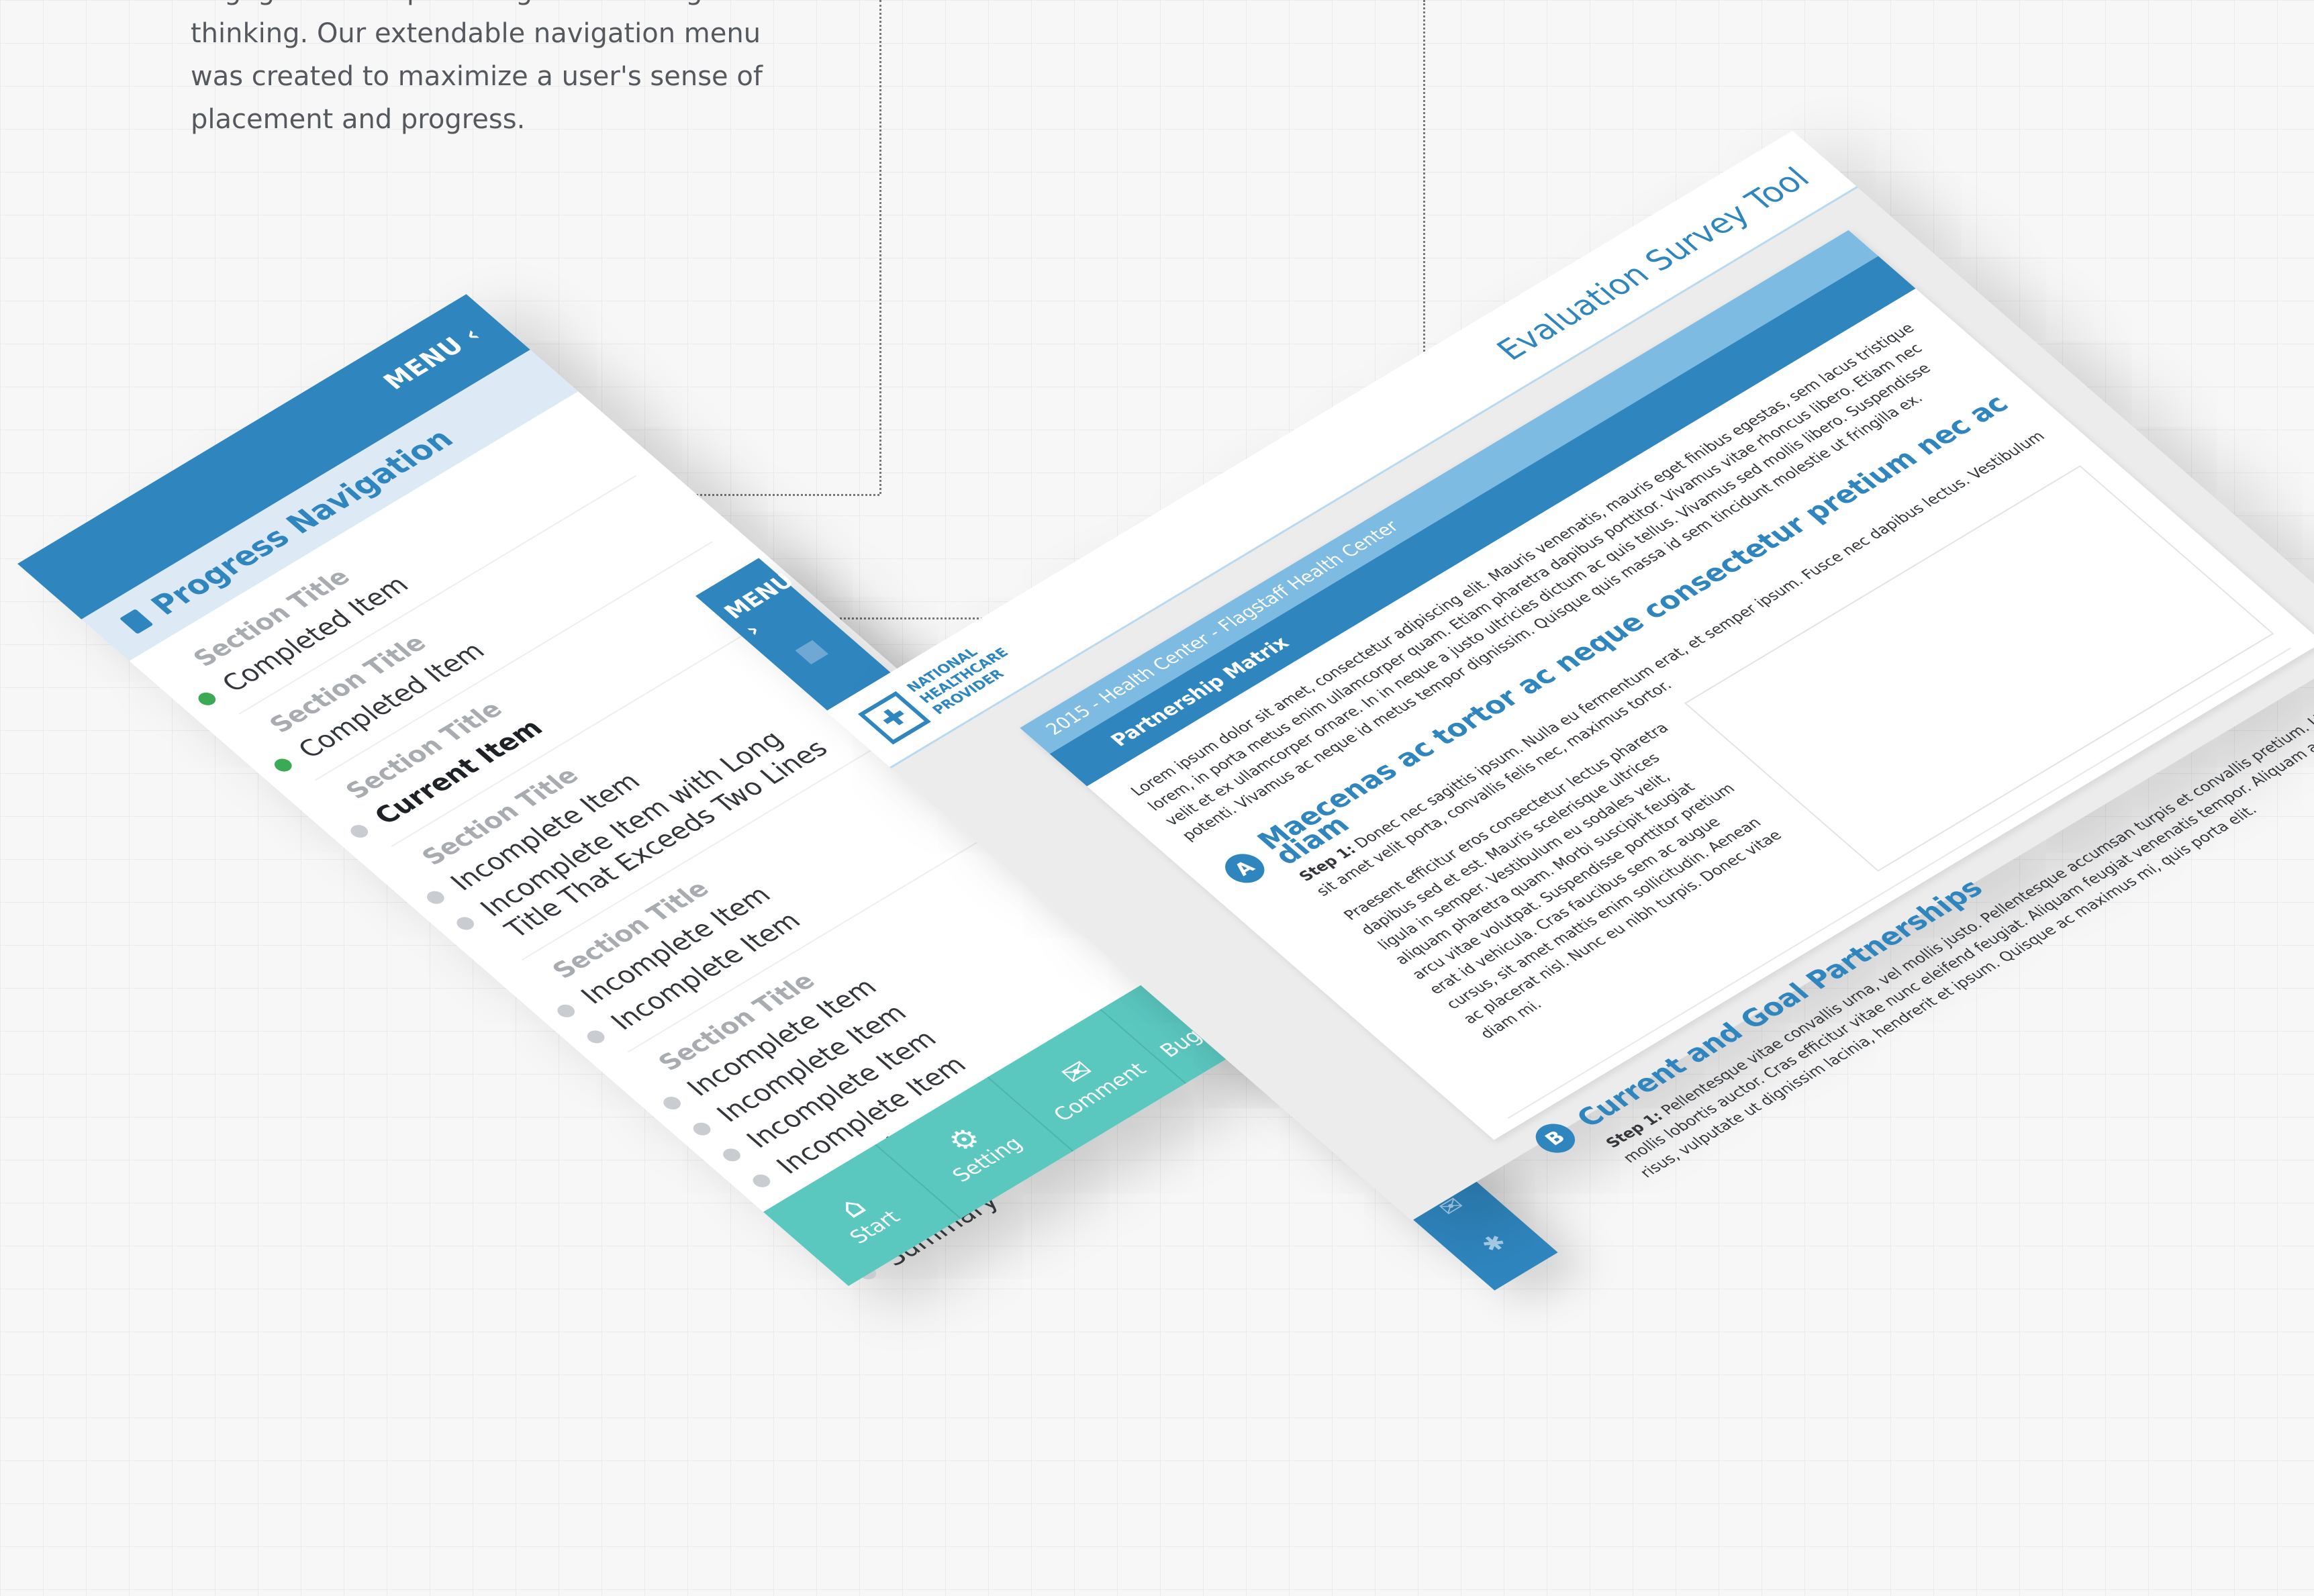 Image resolution: width=2314 pixels, height=1596 pixels. Describe the element at coordinates (1555, 1138) in the screenshot. I see `section-badge: B` at that location.